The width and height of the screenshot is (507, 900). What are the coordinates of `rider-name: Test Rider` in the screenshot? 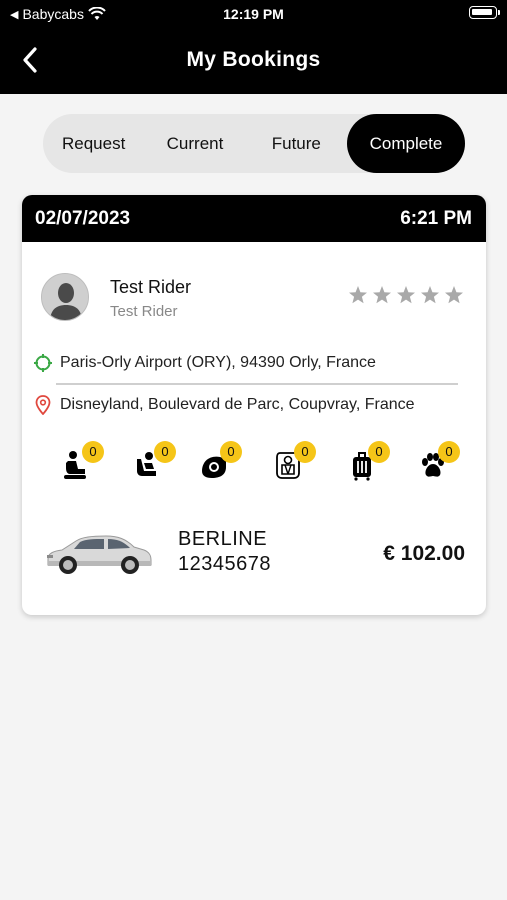 It's located at (151, 287).